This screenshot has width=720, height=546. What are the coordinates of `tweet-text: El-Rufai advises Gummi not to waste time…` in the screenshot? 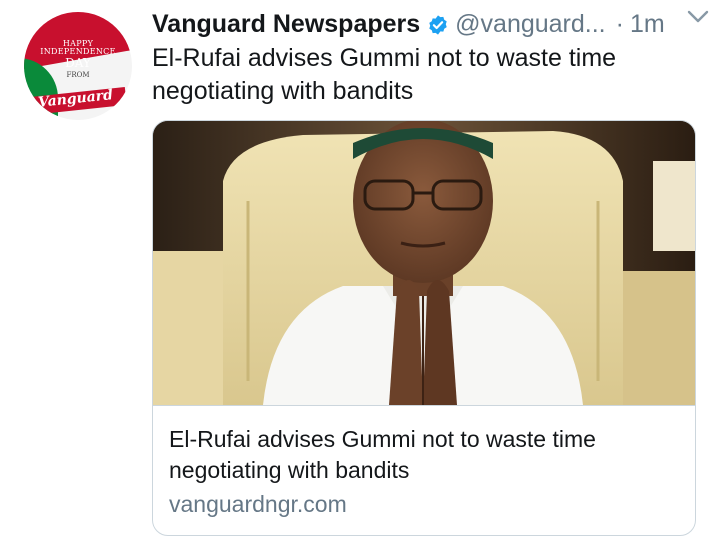 It's located at (422, 75).